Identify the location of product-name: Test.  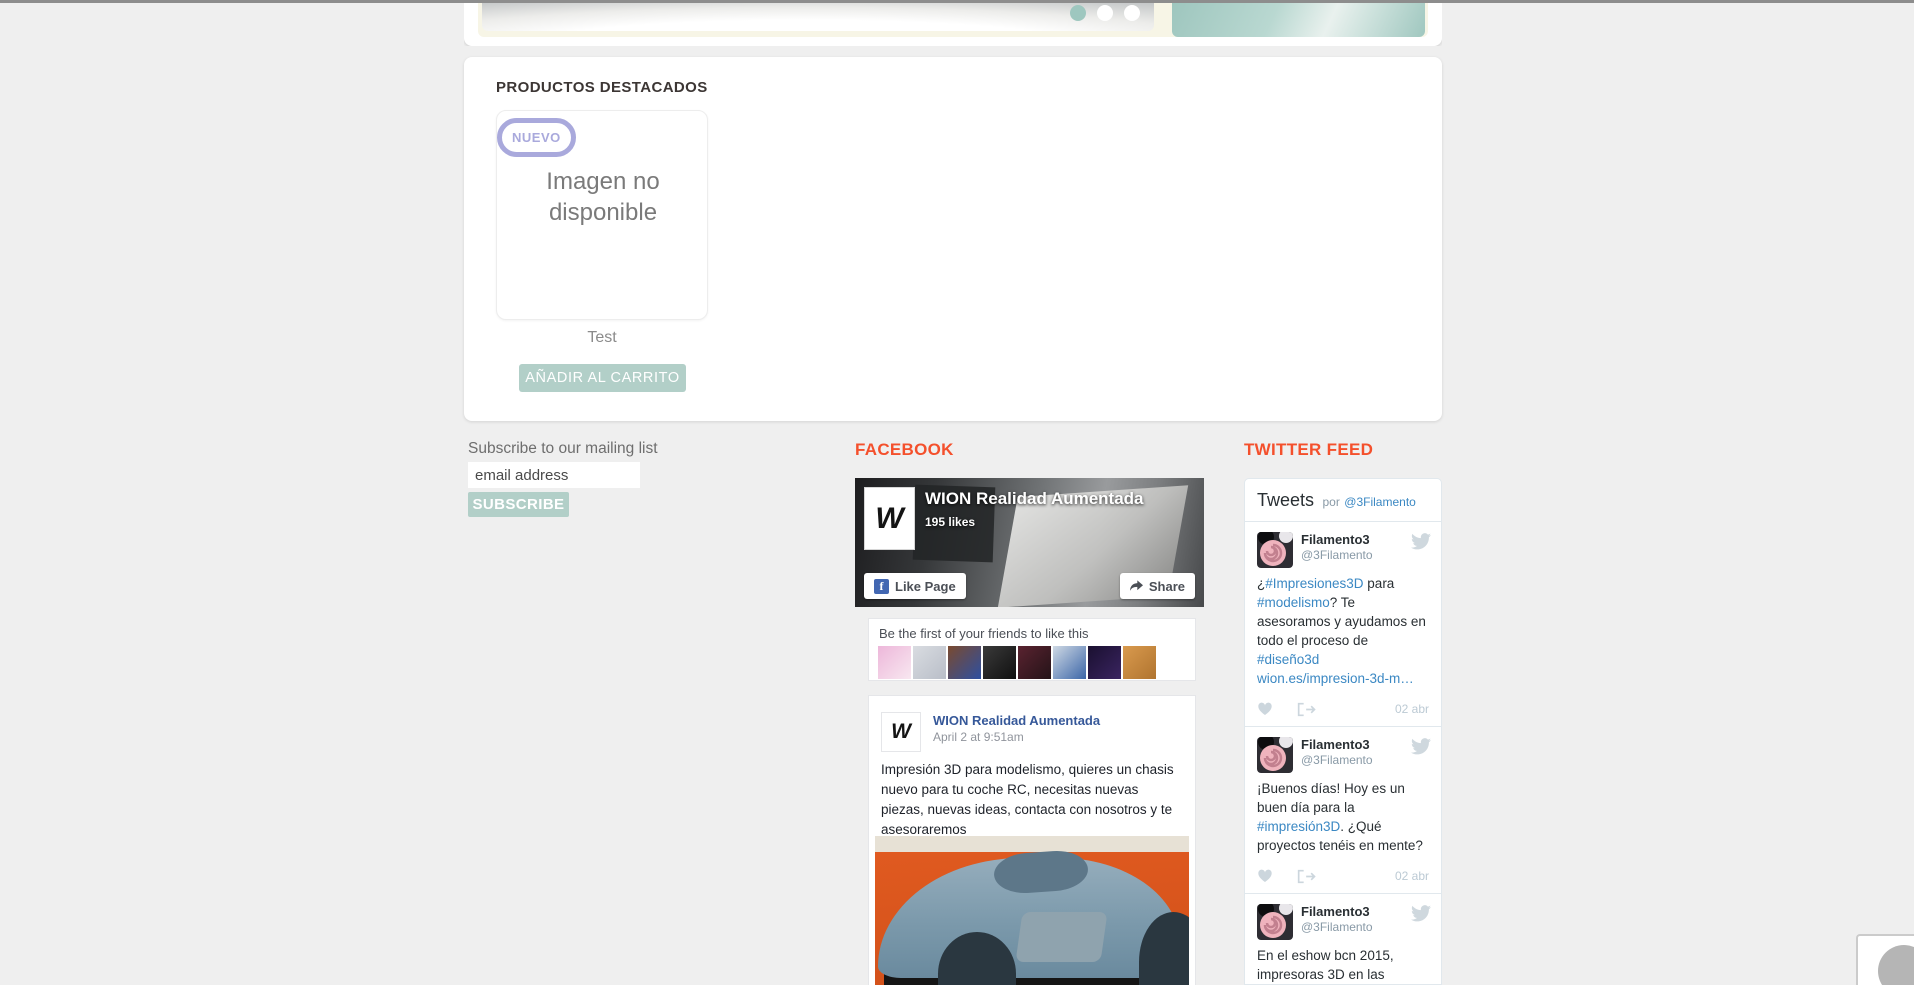
(602, 338).